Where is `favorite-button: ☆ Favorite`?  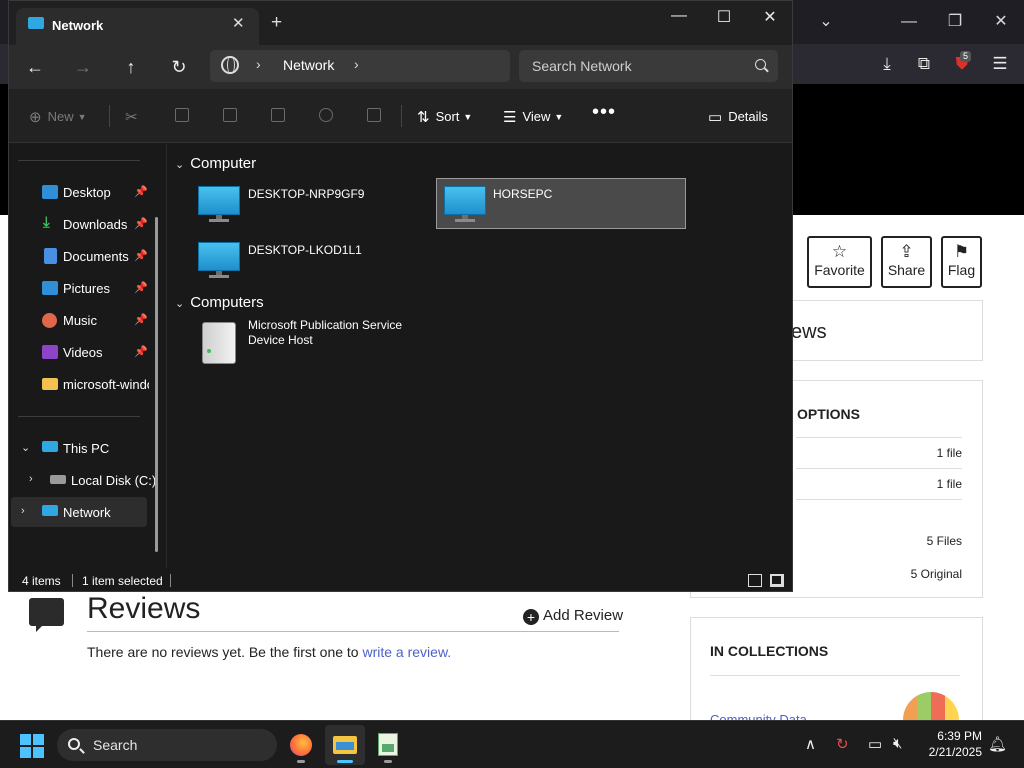 favorite-button: ☆ Favorite is located at coordinates (839, 262).